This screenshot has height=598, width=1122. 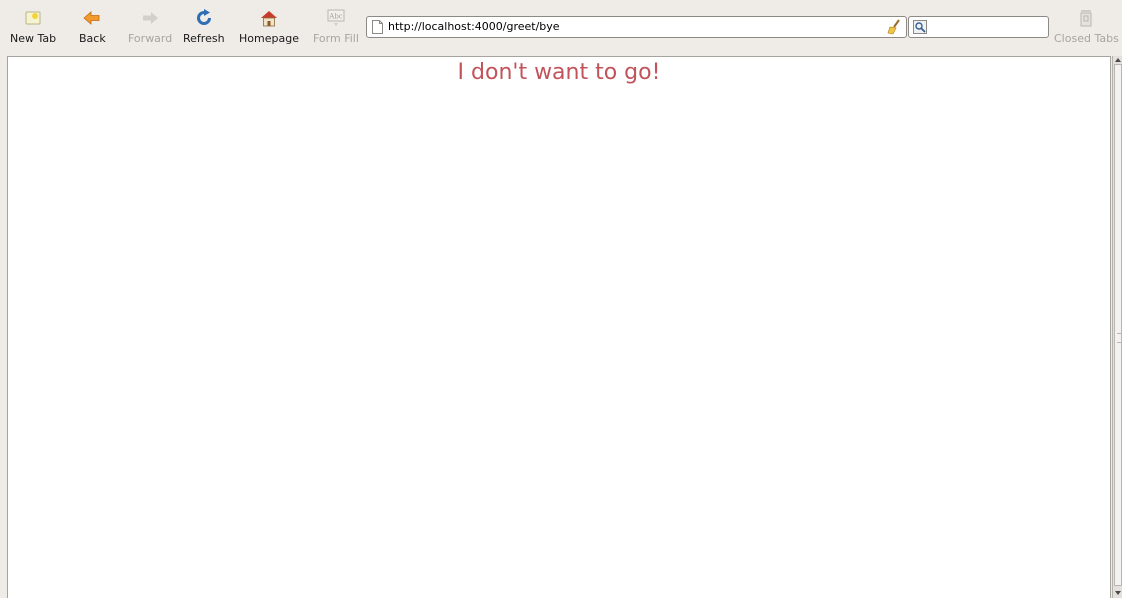 What do you see at coordinates (1086, 18) in the screenshot?
I see `trash-can-icon` at bounding box center [1086, 18].